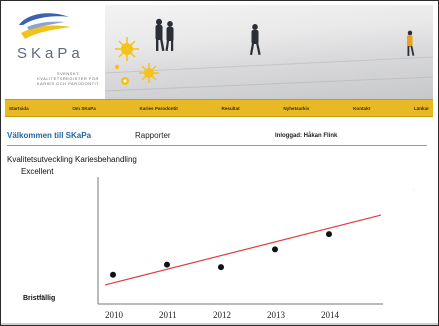  Describe the element at coordinates (276, 315) in the screenshot. I see `x-tick-label: 2013` at that location.